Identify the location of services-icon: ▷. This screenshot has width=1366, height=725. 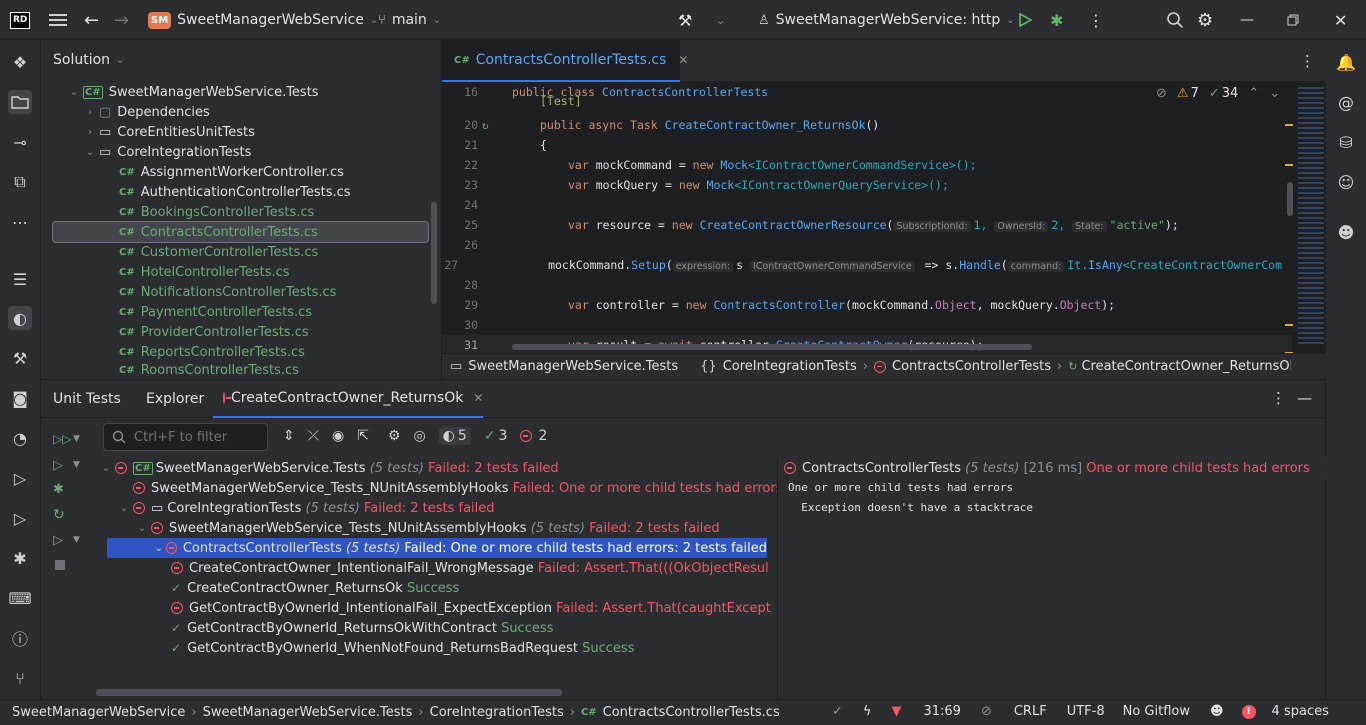
(20, 478).